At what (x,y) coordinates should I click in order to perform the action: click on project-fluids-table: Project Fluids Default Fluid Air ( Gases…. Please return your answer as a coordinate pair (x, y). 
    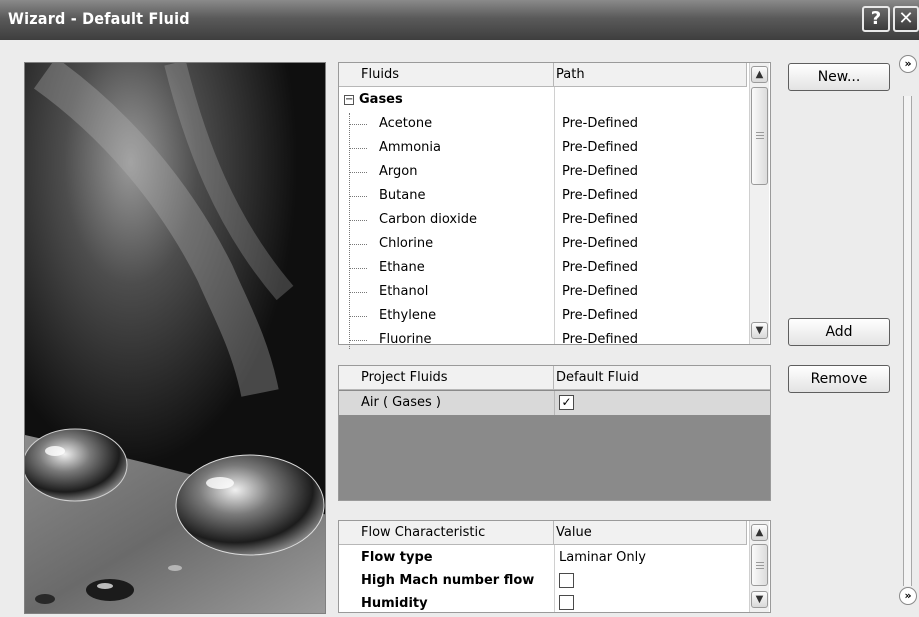
    Looking at the image, I should click on (554, 433).